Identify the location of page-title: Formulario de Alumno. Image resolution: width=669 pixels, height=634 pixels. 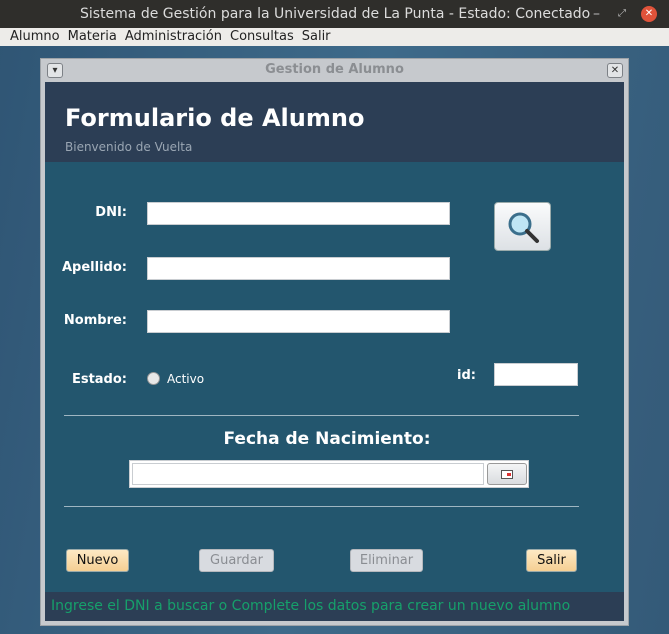
(215, 118).